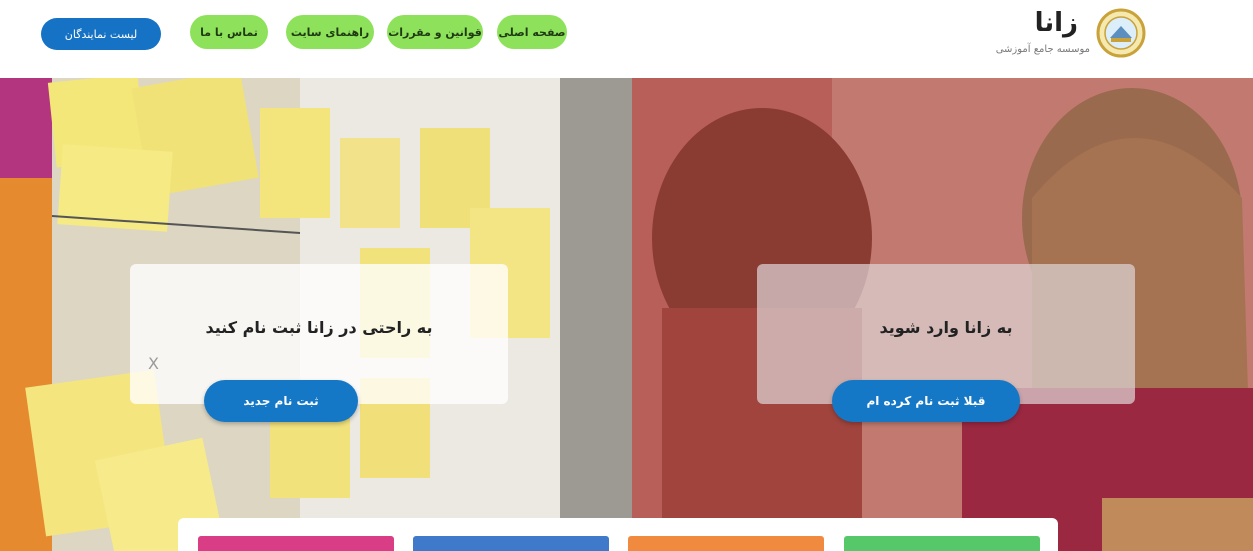 Image resolution: width=1253 pixels, height=551 pixels. Describe the element at coordinates (281, 401) in the screenshot. I see `new-registration-button: ثبت نام جدید` at that location.